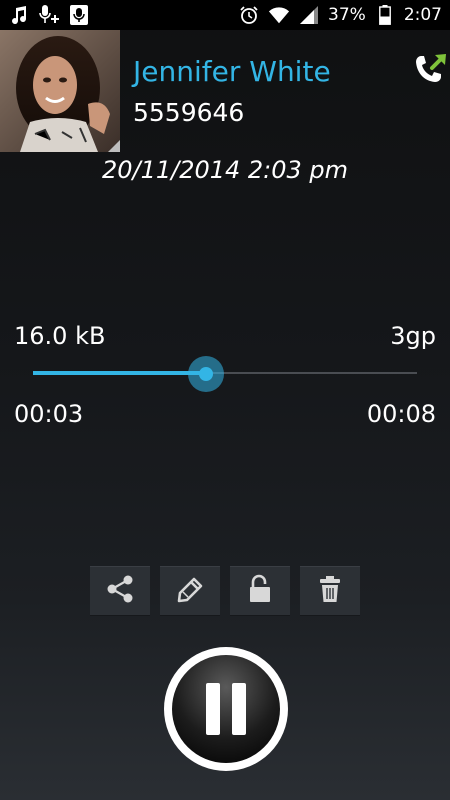 The image size is (450, 800). I want to click on seek-thumb-core, so click(205, 374).